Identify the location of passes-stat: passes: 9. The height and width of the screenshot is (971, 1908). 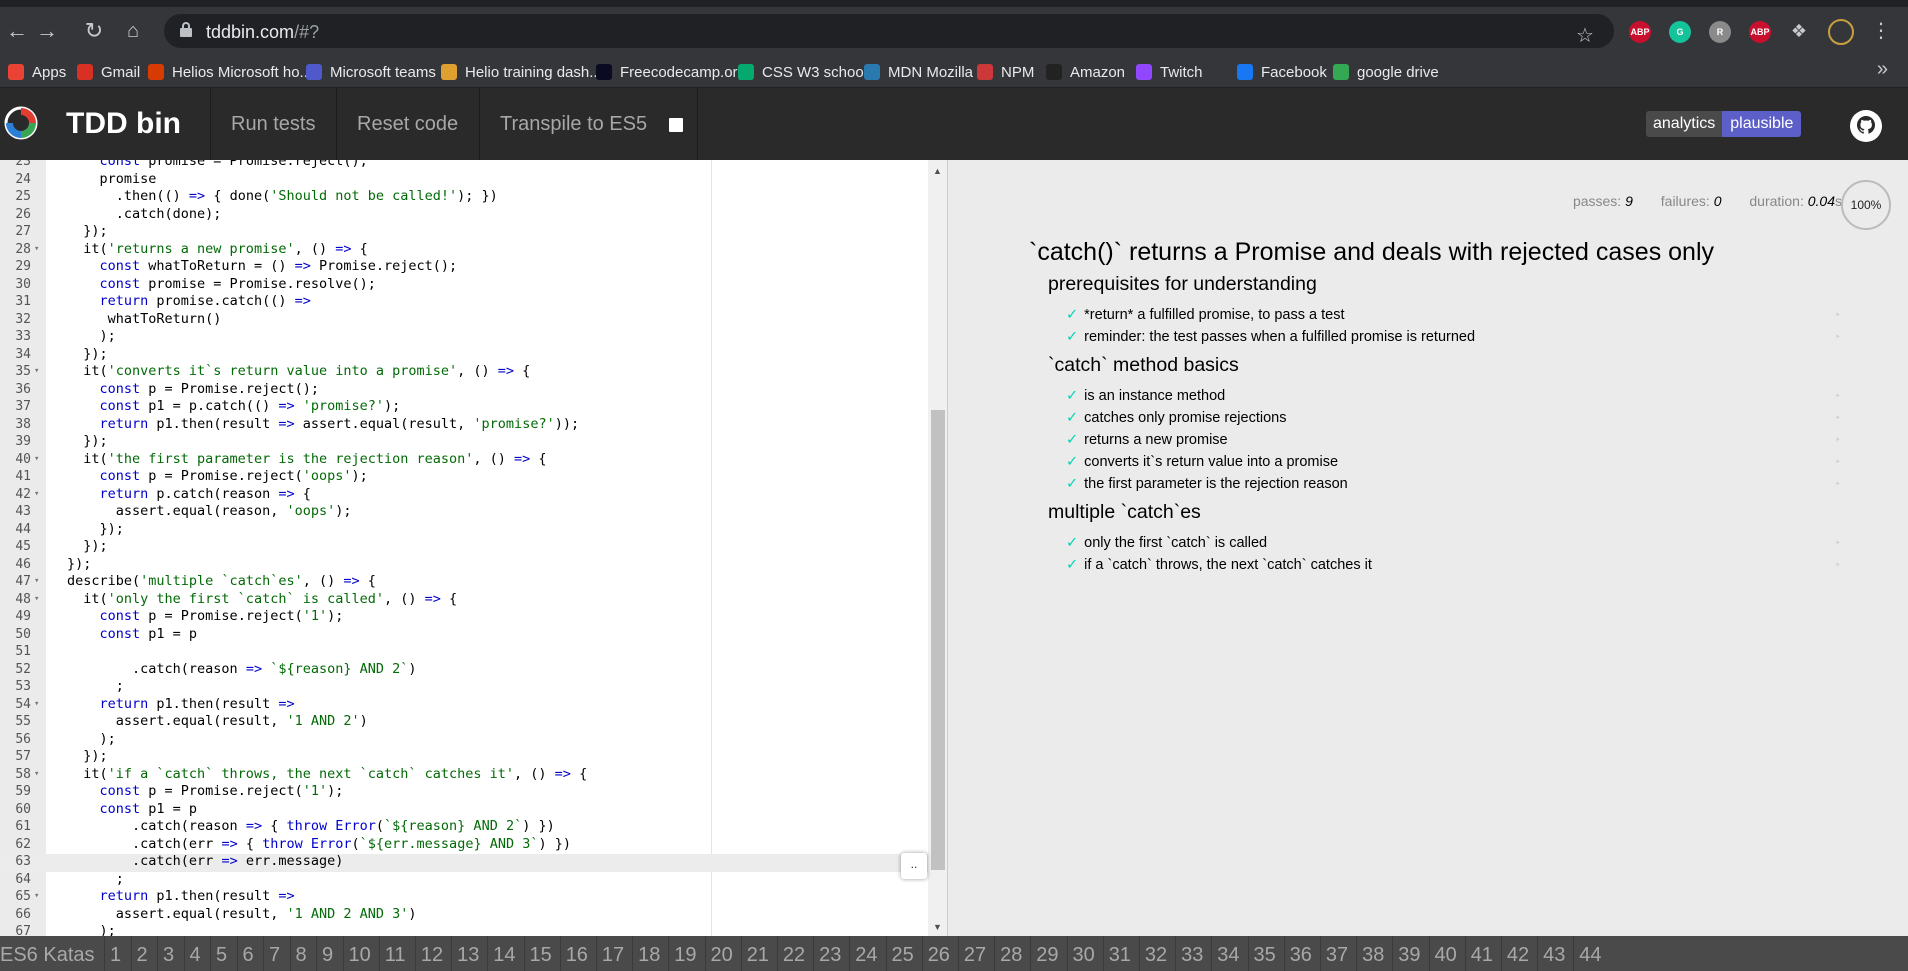
(1597, 201).